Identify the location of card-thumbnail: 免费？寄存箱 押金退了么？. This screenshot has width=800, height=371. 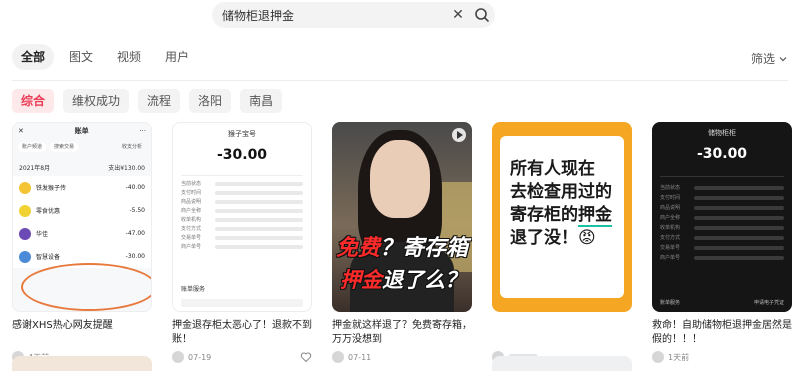
(402, 217).